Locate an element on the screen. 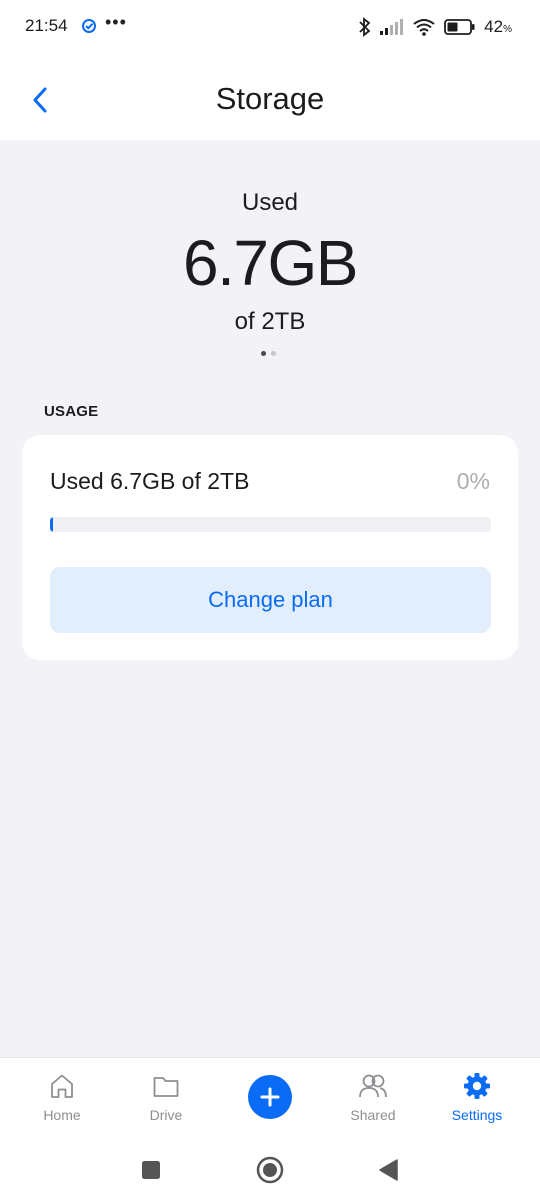 The width and height of the screenshot is (540, 1200). tab-home: Home is located at coordinates (62, 1098).